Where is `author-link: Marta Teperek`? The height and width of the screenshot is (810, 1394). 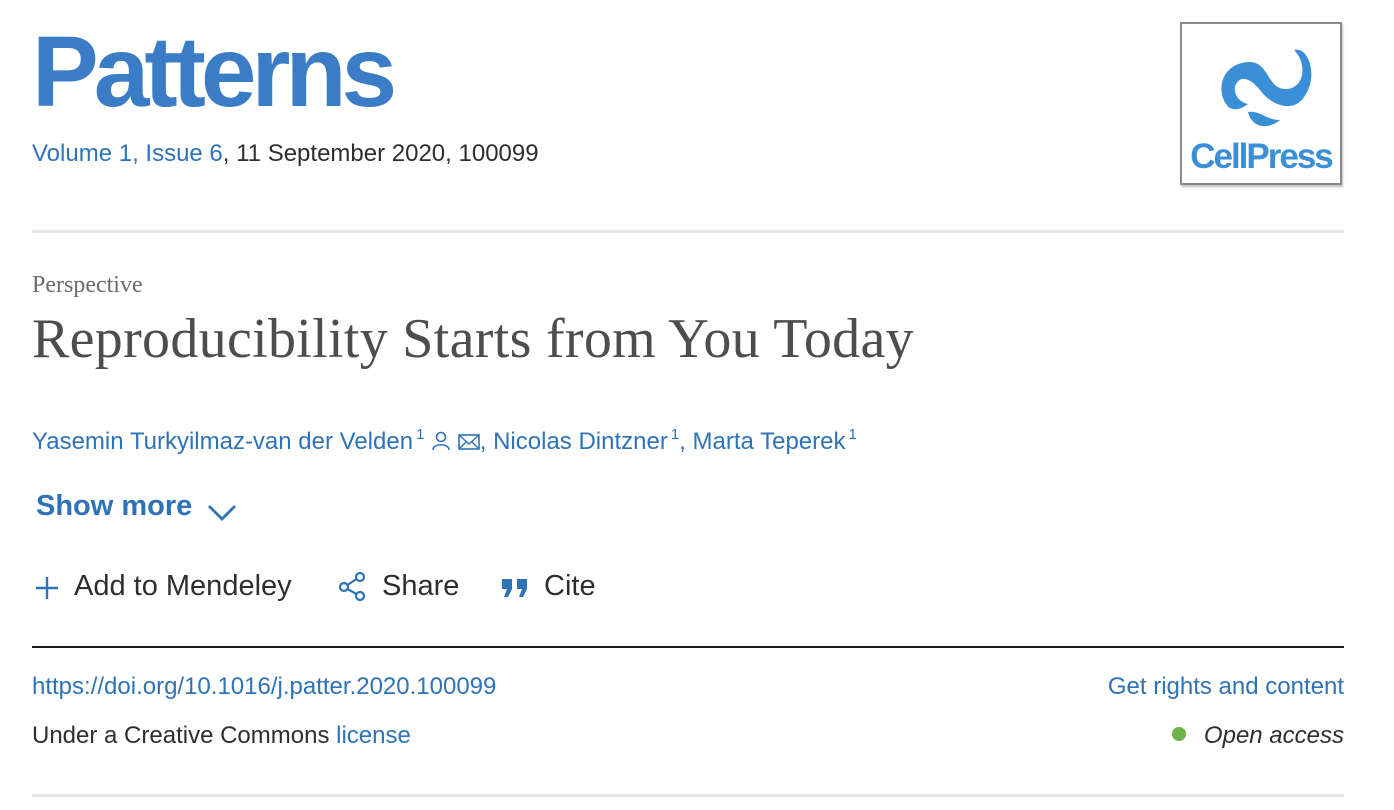 author-link: Marta Teperek is located at coordinates (769, 441).